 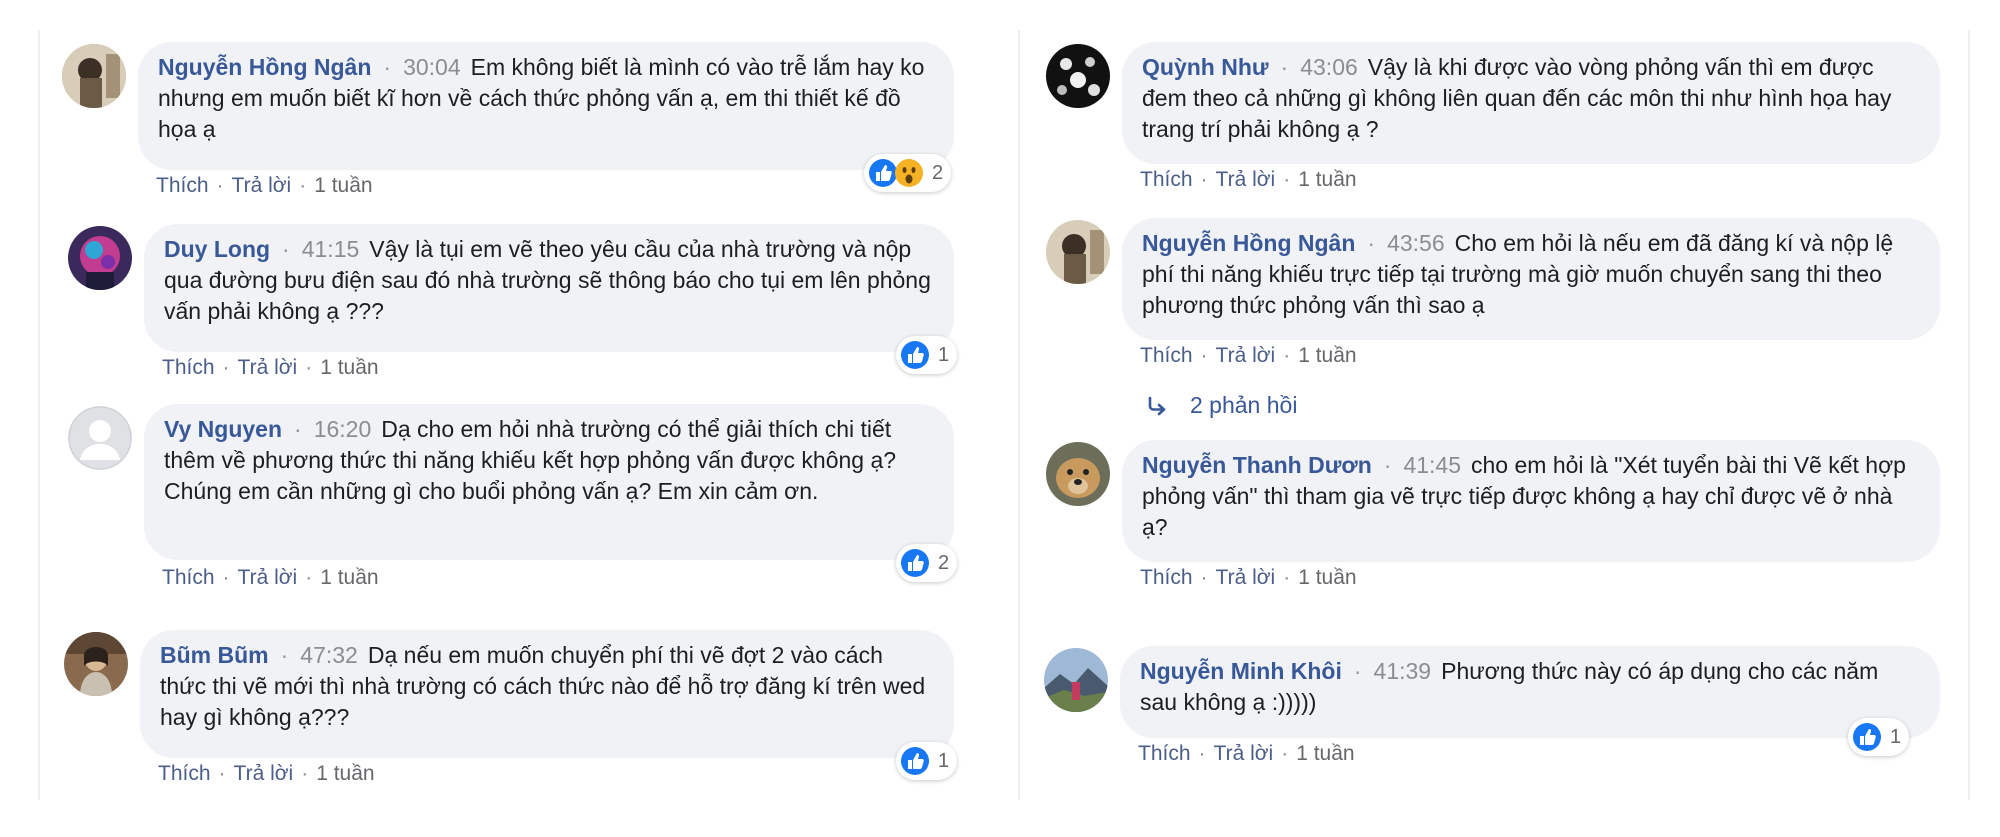 What do you see at coordinates (1257, 465) in the screenshot?
I see `comment-author: Nguyễn Thanh Dươn` at bounding box center [1257, 465].